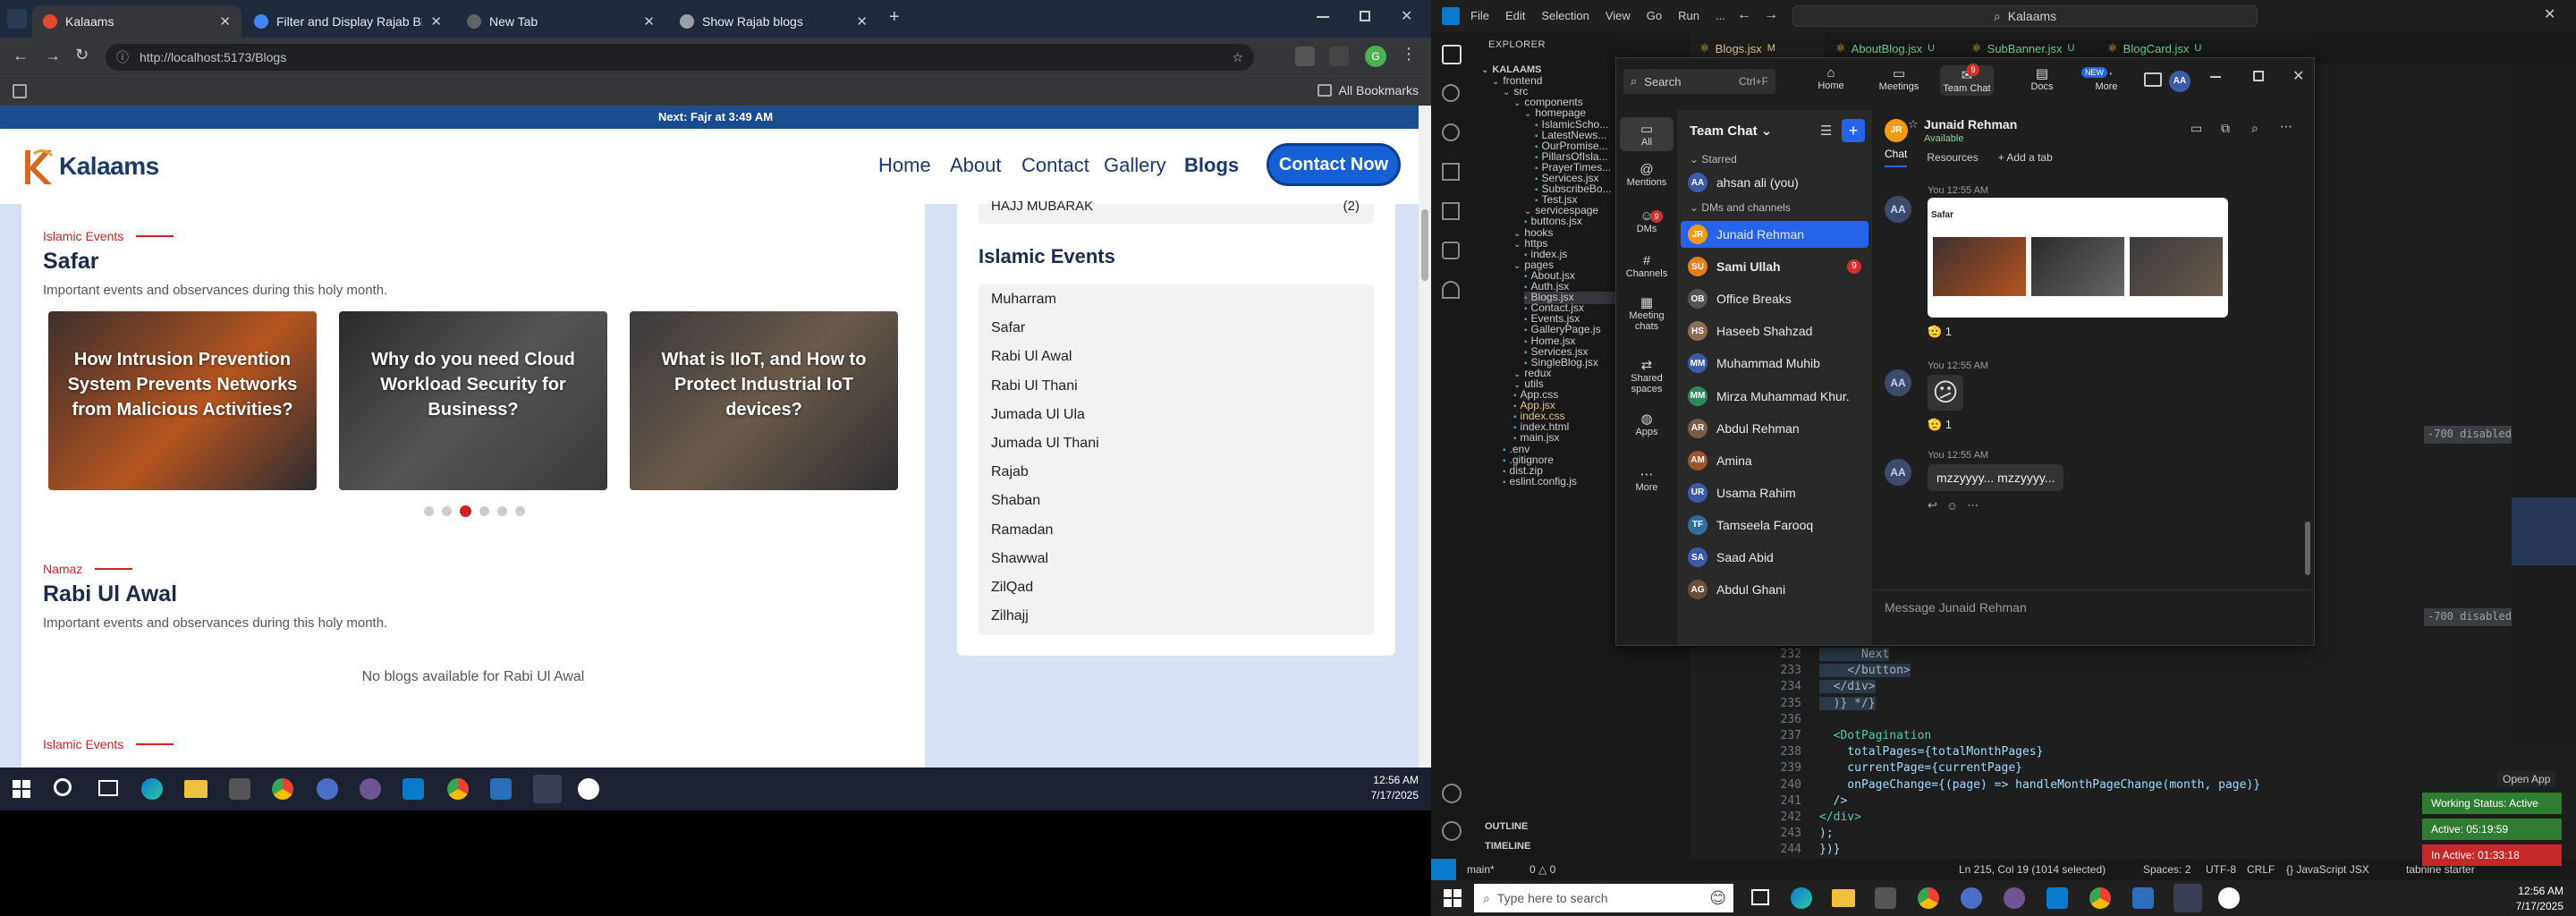  Describe the element at coordinates (1368, 90) in the screenshot. I see `all-bookmarks-button: All Bookmarks` at that location.